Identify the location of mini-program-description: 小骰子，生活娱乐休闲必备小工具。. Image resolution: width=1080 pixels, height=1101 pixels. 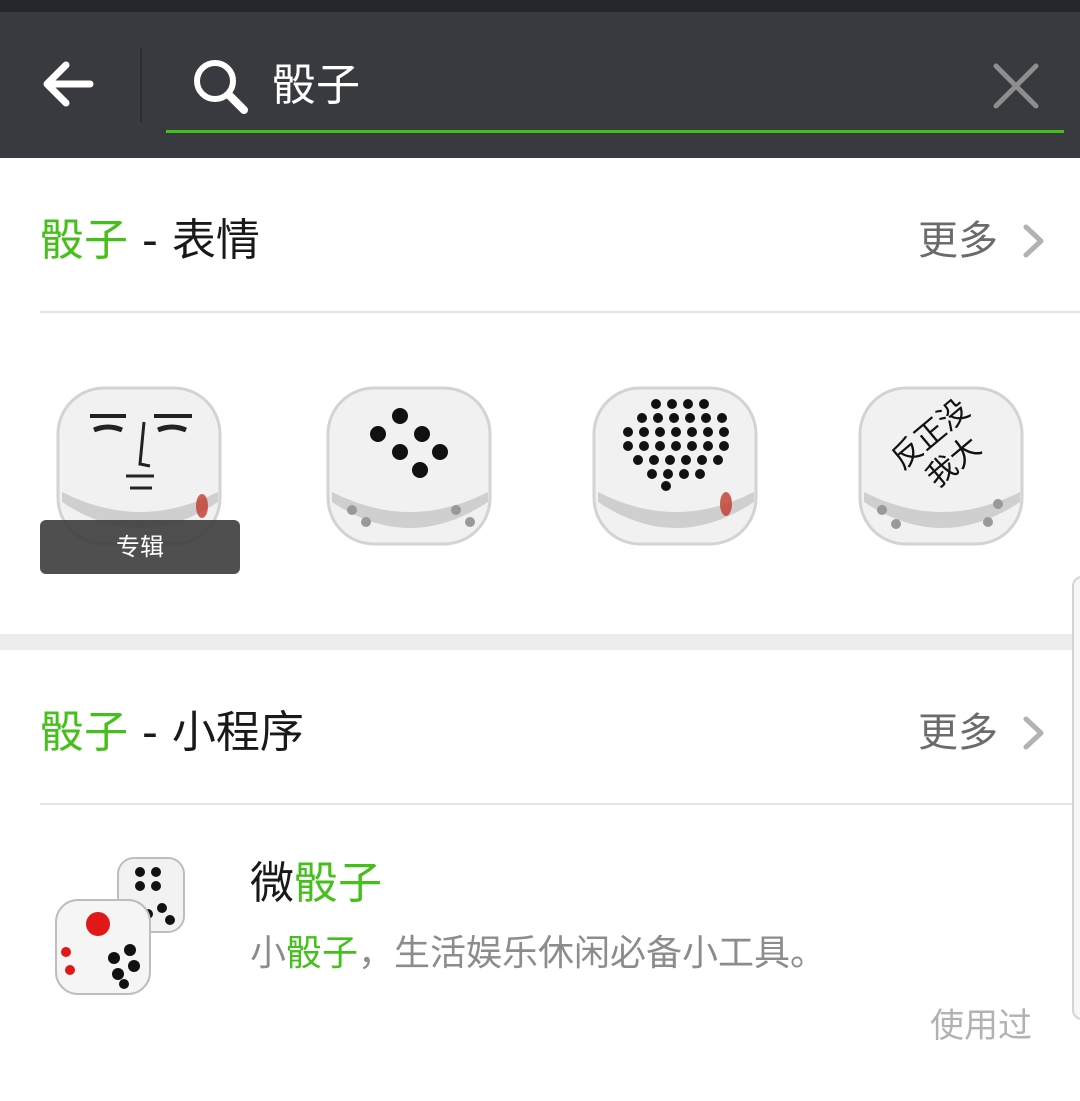
(538, 954).